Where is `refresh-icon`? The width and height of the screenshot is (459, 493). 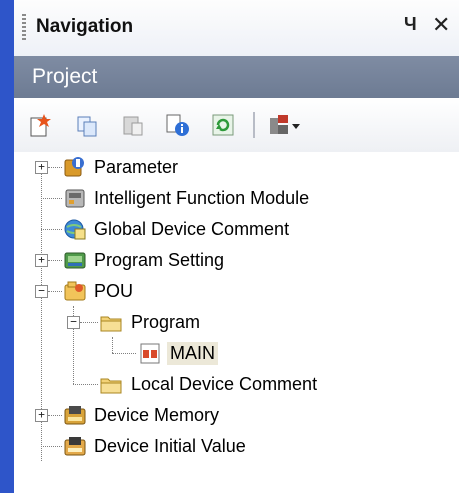
refresh-icon is located at coordinates (223, 125).